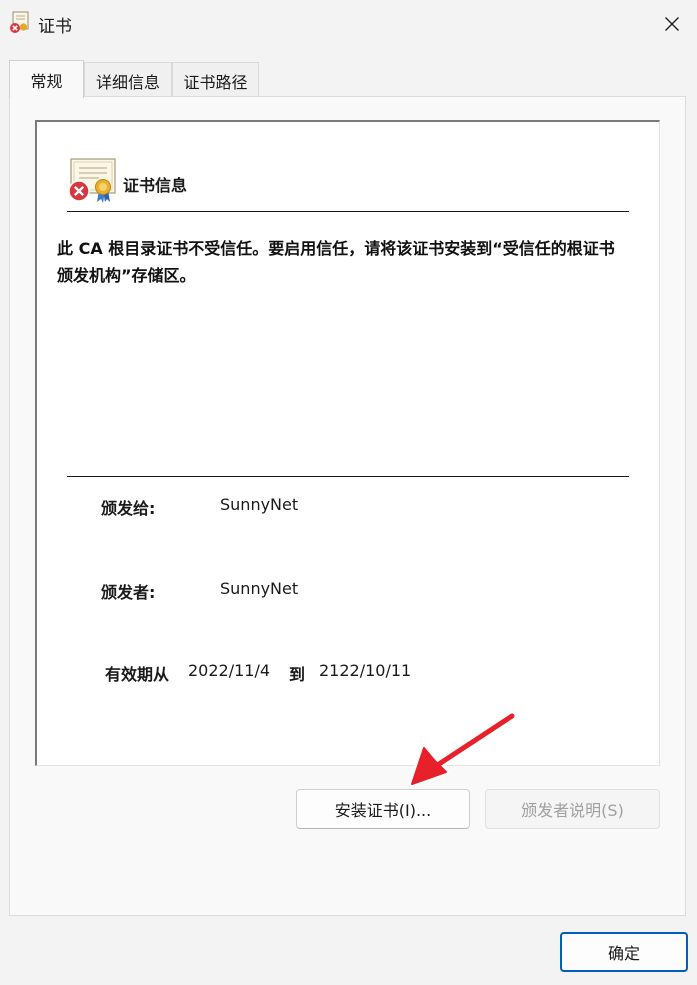 The height and width of the screenshot is (985, 697). I want to click on issuer-statement-button: 颁发者说明(S), so click(572, 809).